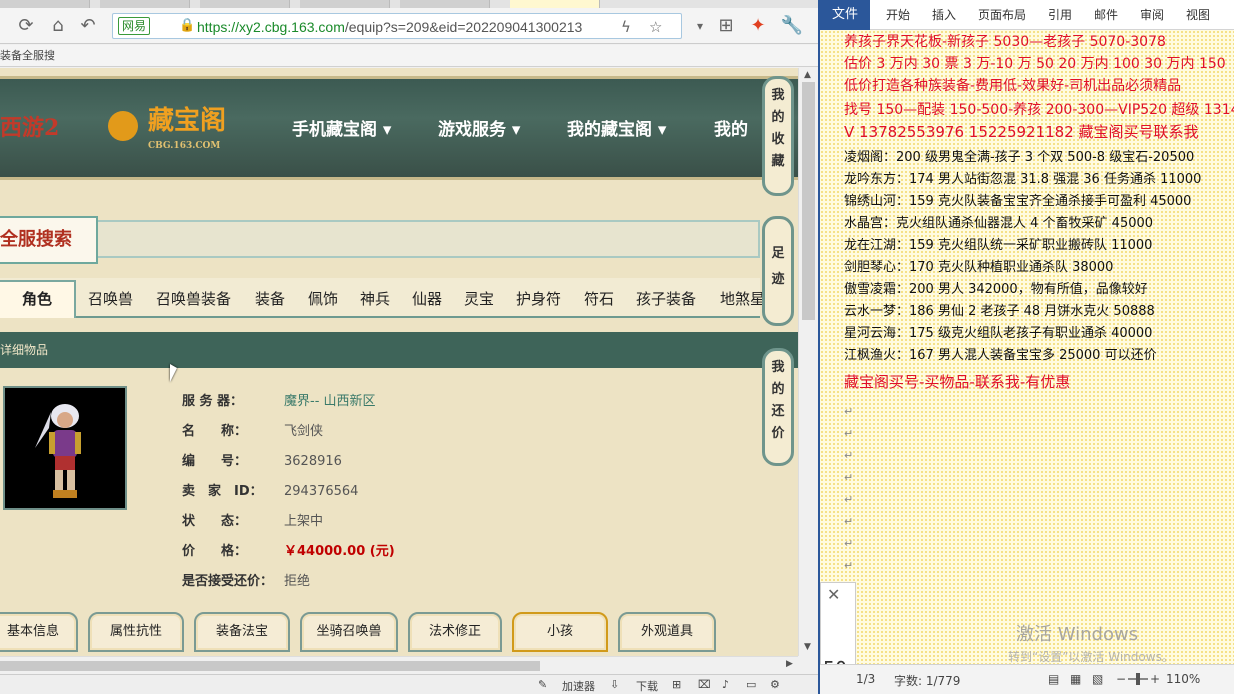 The width and height of the screenshot is (1234, 694). What do you see at coordinates (845, 15) in the screenshot?
I see `file-tab: 文件` at bounding box center [845, 15].